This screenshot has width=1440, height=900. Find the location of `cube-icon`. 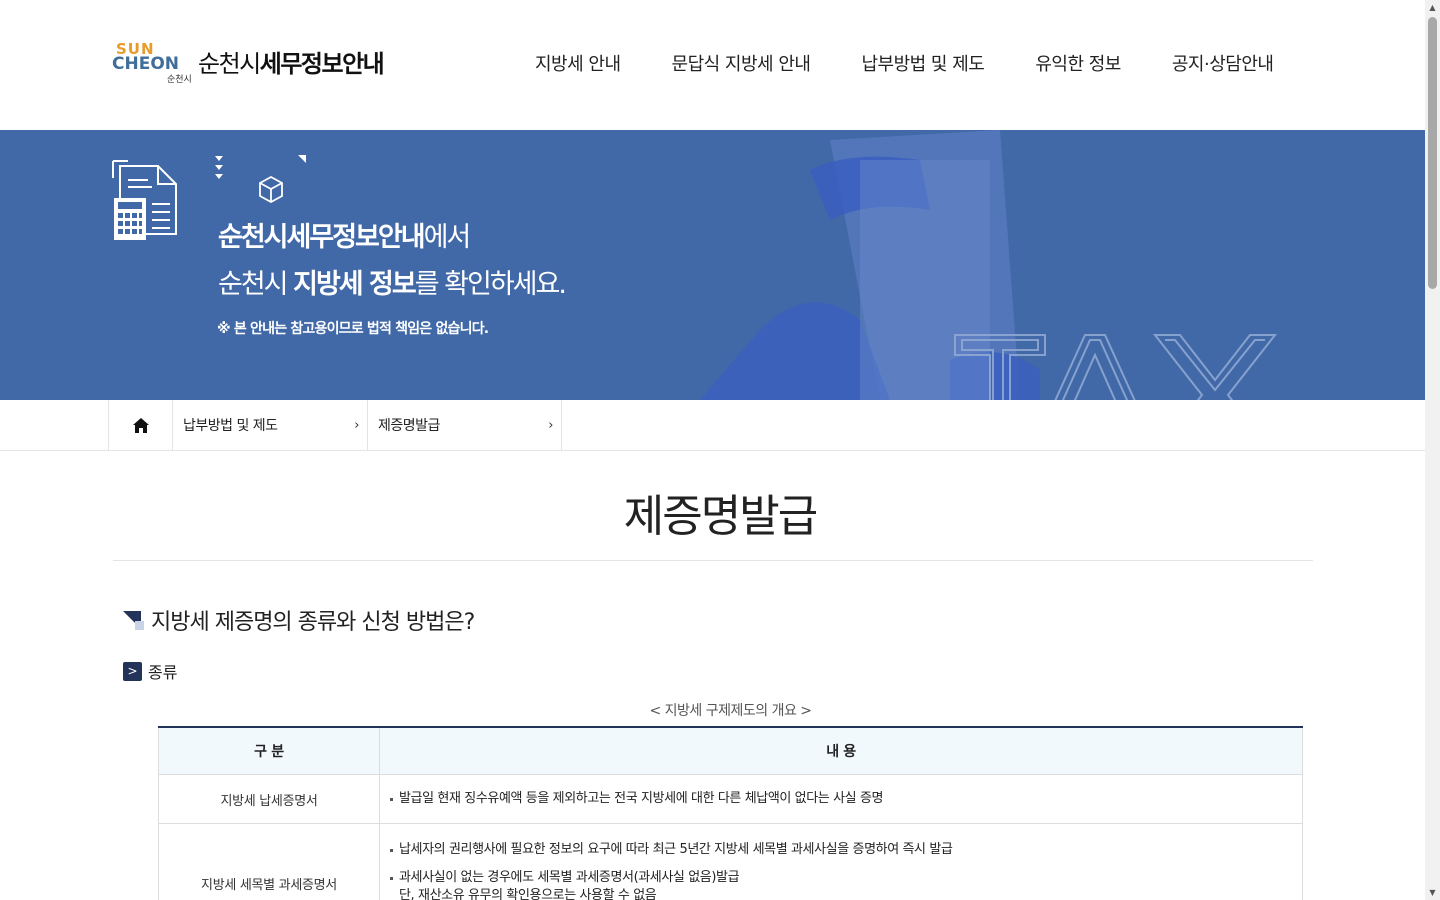

cube-icon is located at coordinates (271, 189).